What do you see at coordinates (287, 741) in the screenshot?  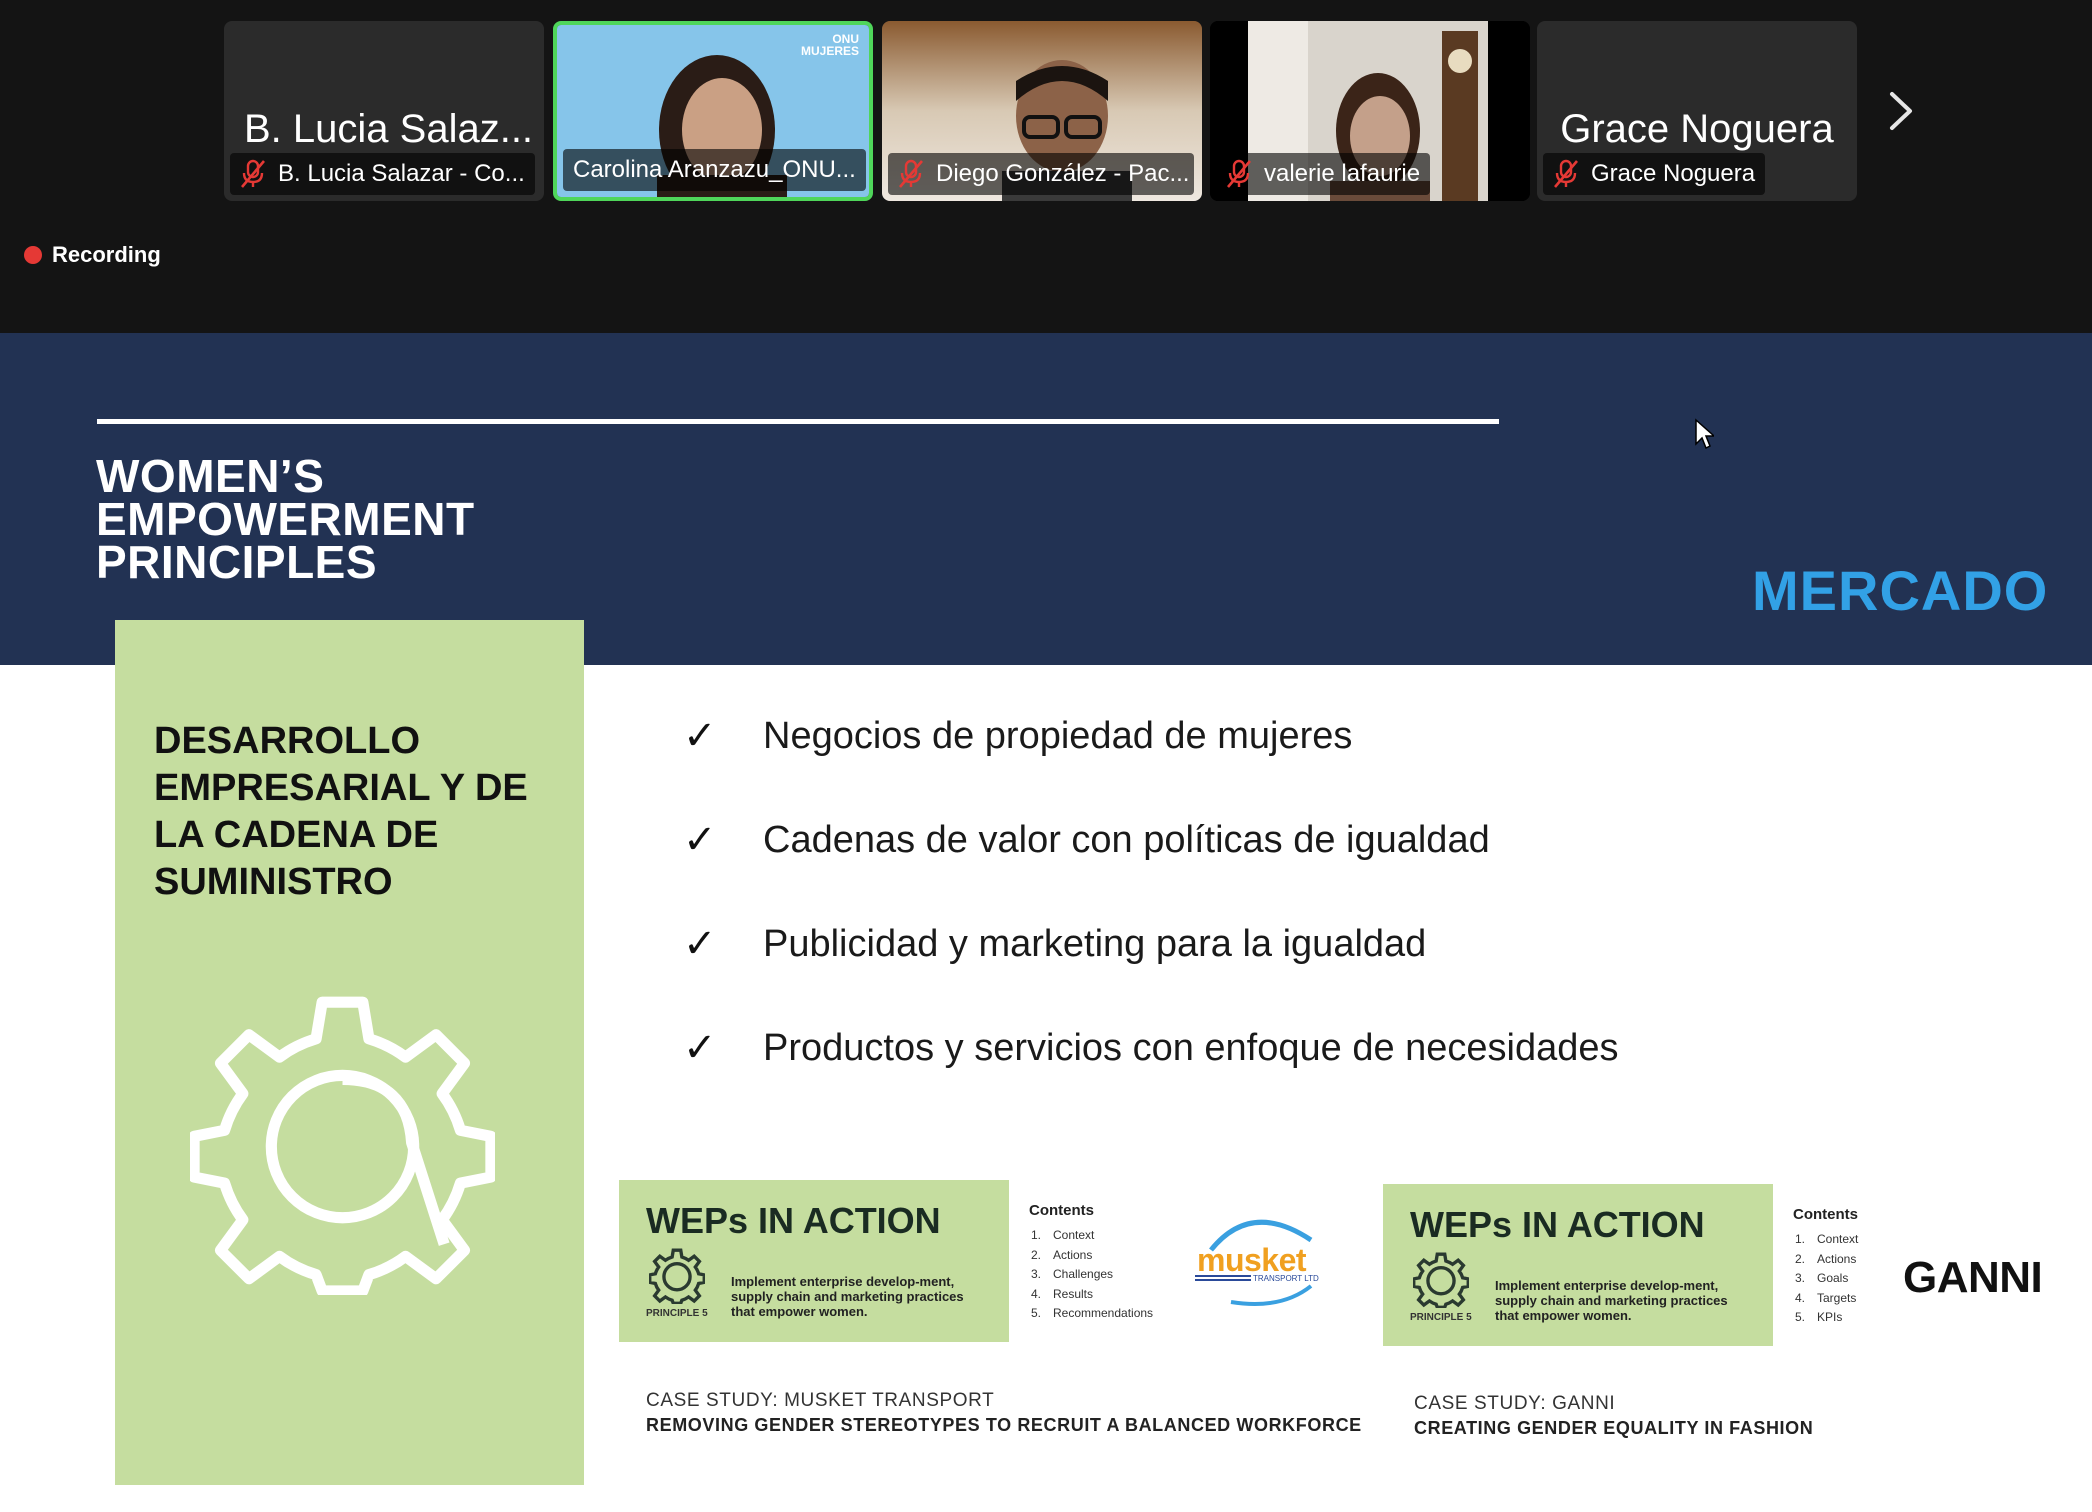 I see `principle-title-line: DESARROLLO` at bounding box center [287, 741].